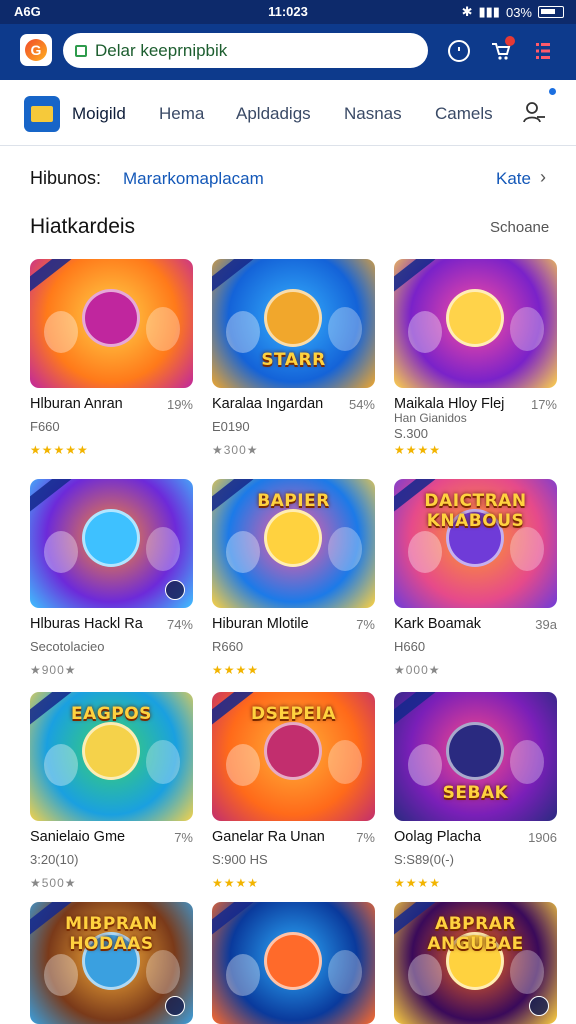 This screenshot has height=1024, width=576. Describe the element at coordinates (78, 837) in the screenshot. I see `game-title: Sanielaio Gme` at that location.